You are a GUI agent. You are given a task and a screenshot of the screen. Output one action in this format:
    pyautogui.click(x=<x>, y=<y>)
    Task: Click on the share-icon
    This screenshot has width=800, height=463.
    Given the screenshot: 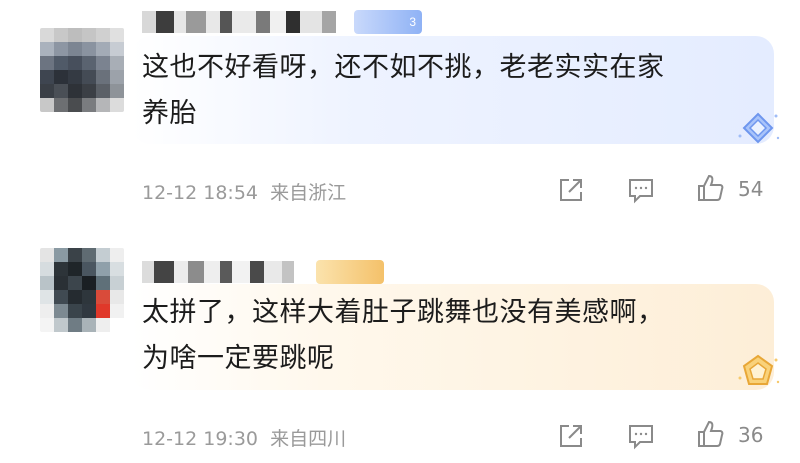 What is the action you would take?
    pyautogui.click(x=571, y=436)
    